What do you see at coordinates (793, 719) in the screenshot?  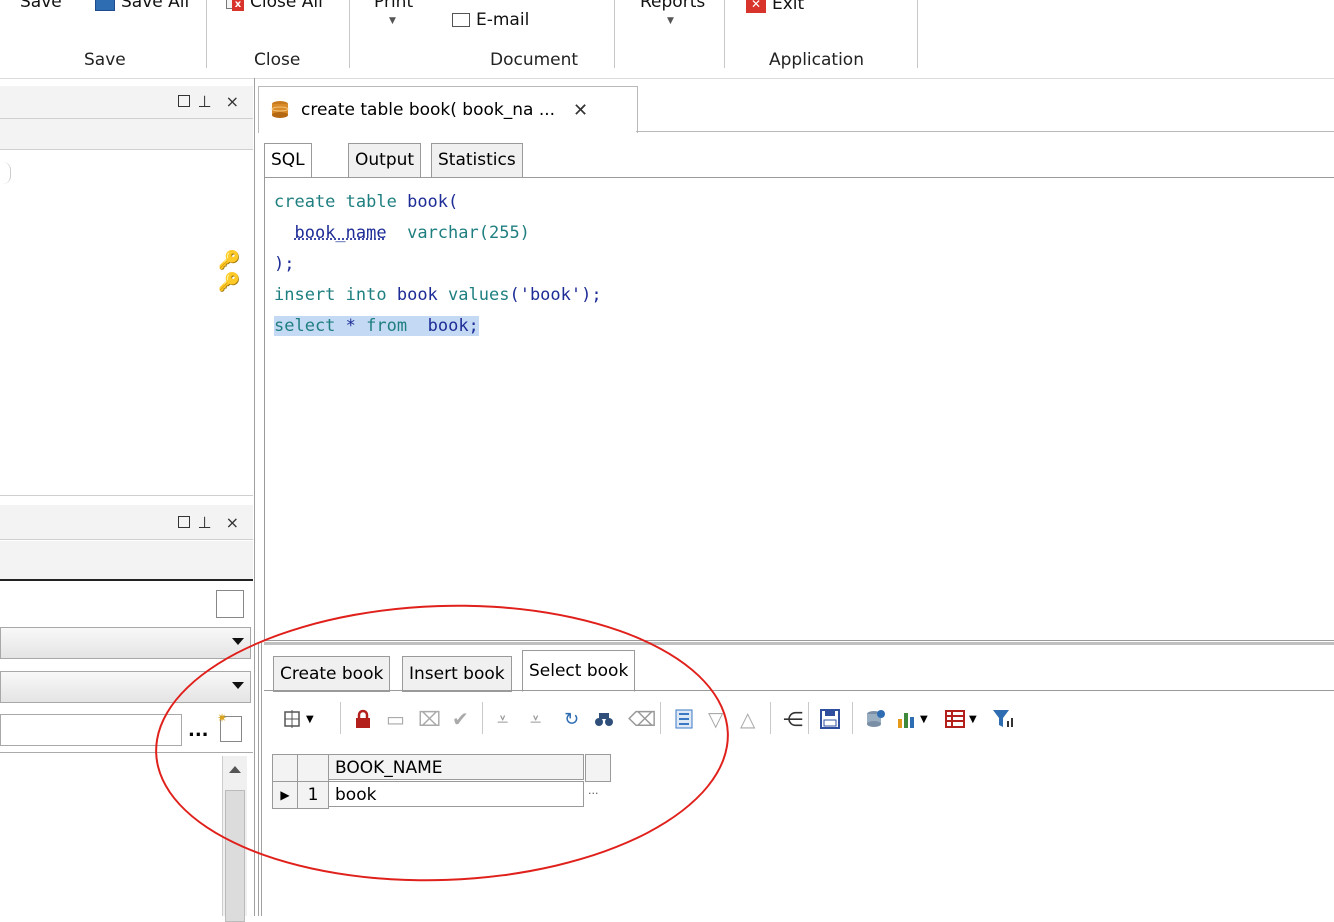 I see `tree-view-icon: ⋲` at bounding box center [793, 719].